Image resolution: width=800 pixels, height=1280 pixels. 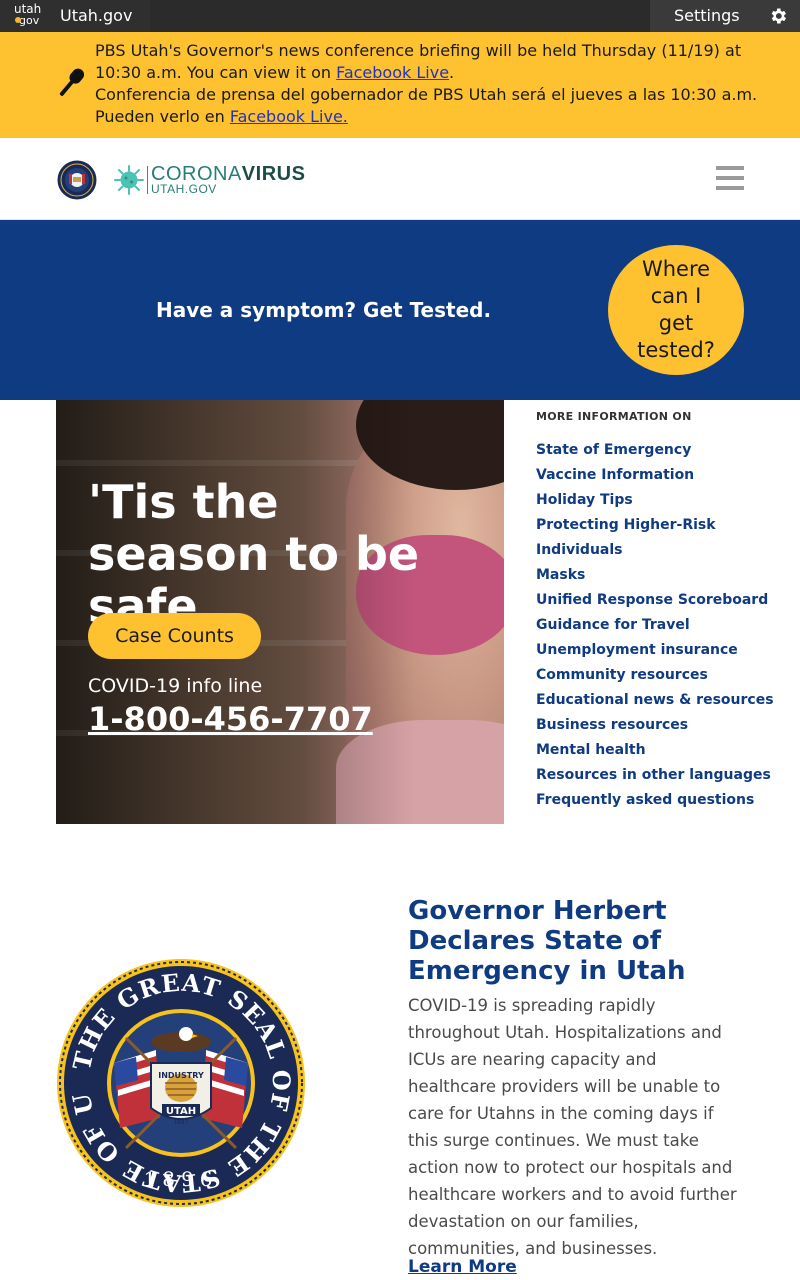 What do you see at coordinates (661, 675) in the screenshot?
I see `more-info-link: Community resources` at bounding box center [661, 675].